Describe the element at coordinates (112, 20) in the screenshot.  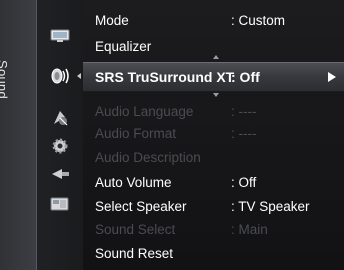
I see `menu-item-label: Mode` at that location.